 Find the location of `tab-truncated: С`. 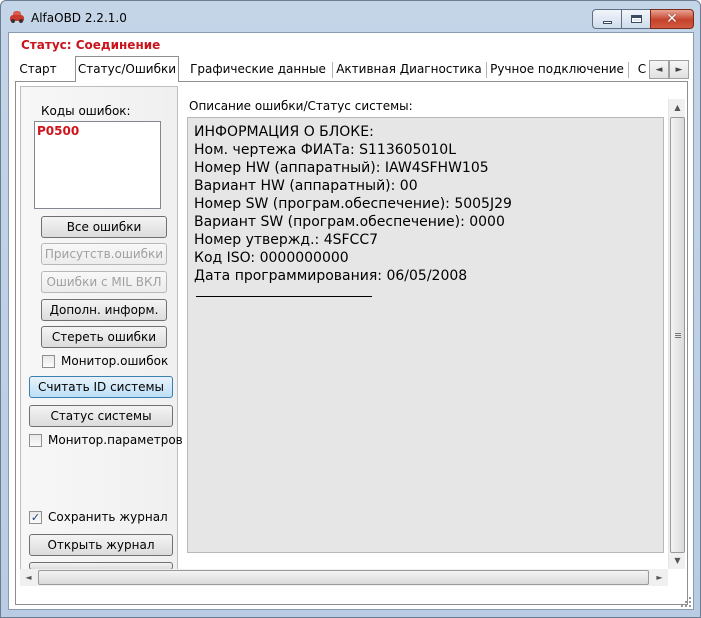

tab-truncated: С is located at coordinates (642, 70).